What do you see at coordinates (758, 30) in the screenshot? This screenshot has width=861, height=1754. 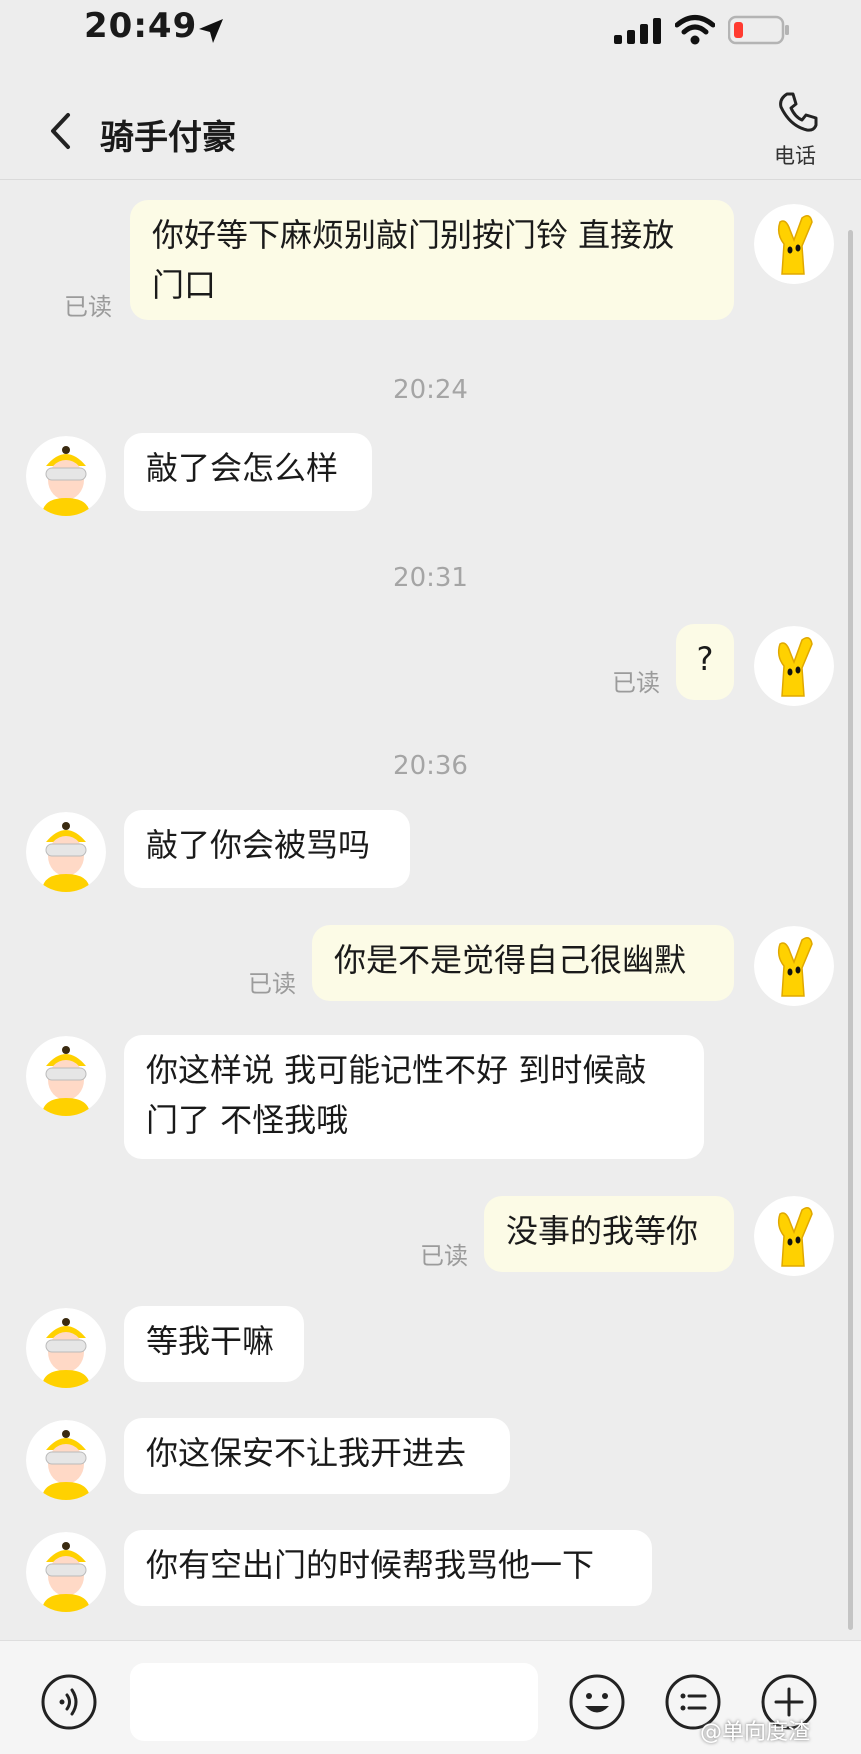 I see `battery-low-icon` at bounding box center [758, 30].